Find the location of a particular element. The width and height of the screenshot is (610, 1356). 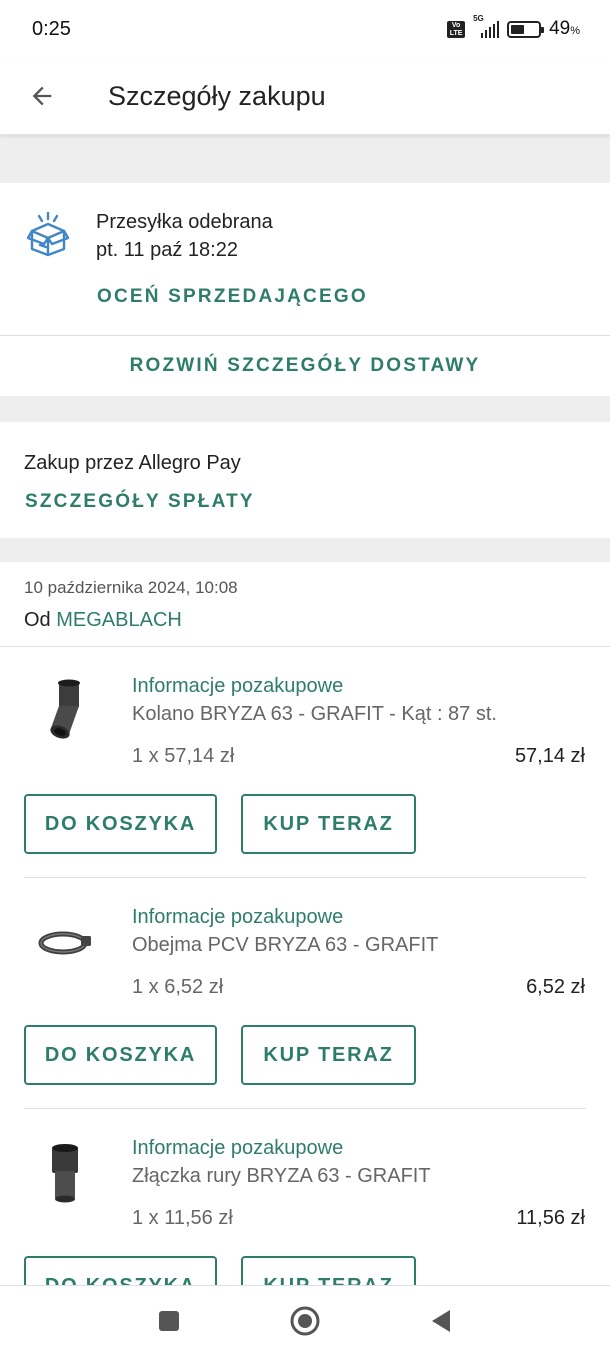

battery-level is located at coordinates (517, 29).